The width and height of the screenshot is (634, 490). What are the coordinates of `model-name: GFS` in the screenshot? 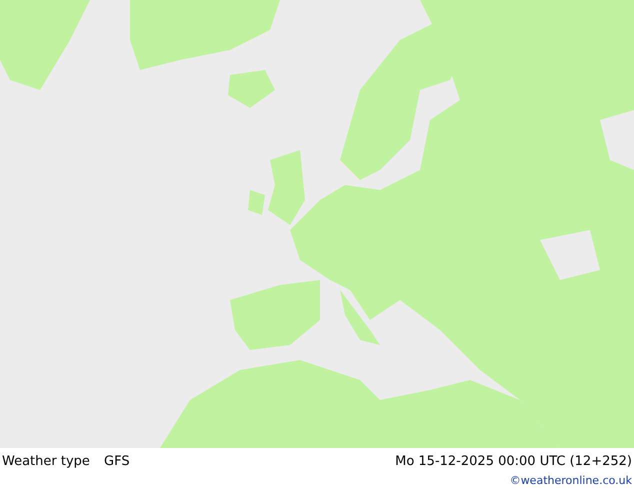 It's located at (117, 462).